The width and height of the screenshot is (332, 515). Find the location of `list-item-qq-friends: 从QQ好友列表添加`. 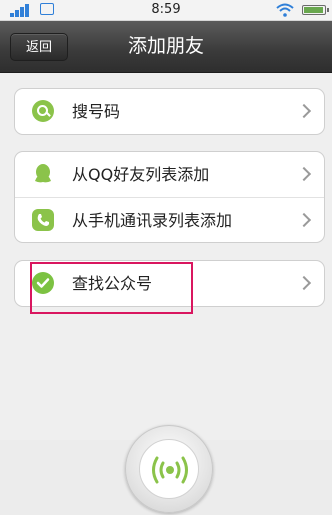

list-item-qq-friends: 从QQ好友列表添加 is located at coordinates (169, 174).